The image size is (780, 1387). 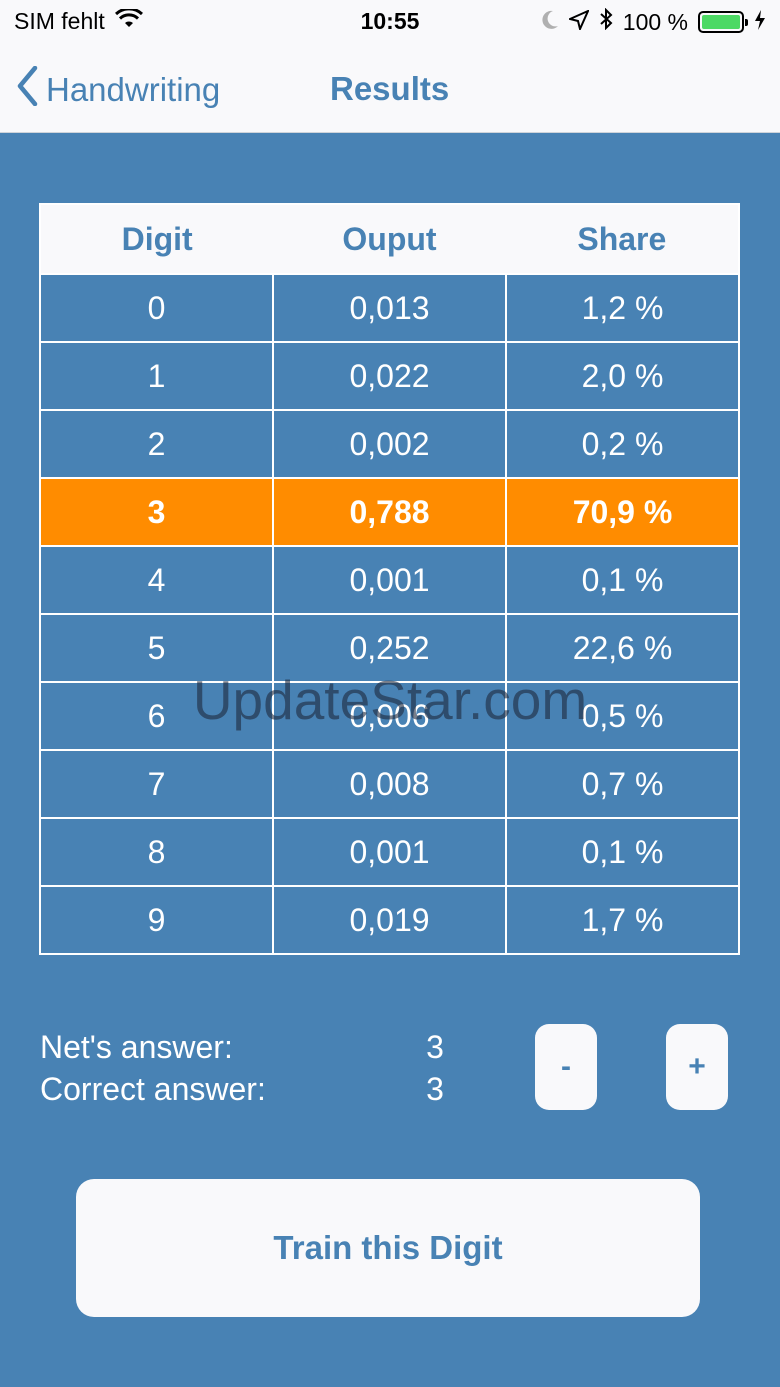 I want to click on table-row: 6 0,006 0,5 %, so click(x=389, y=715).